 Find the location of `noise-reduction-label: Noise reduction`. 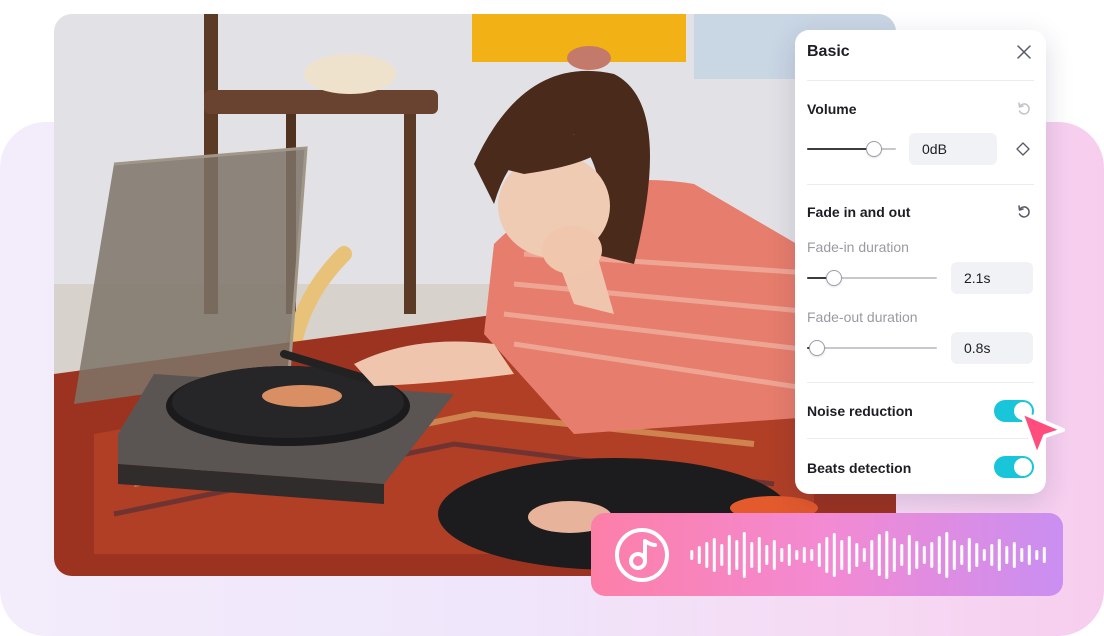

noise-reduction-label: Noise reduction is located at coordinates (860, 411).